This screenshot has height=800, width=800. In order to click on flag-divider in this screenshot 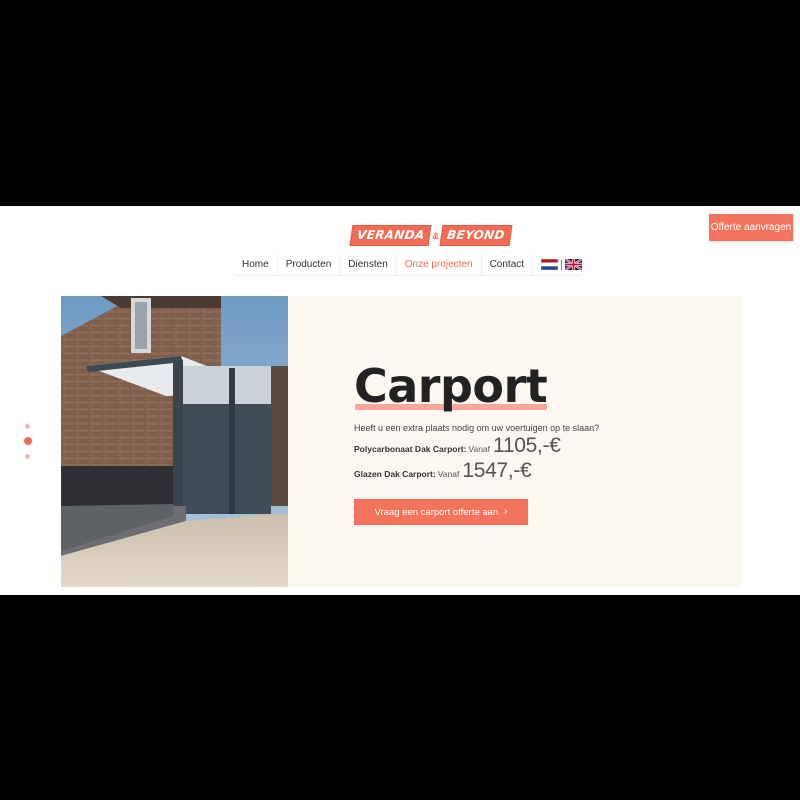, I will do `click(562, 264)`.